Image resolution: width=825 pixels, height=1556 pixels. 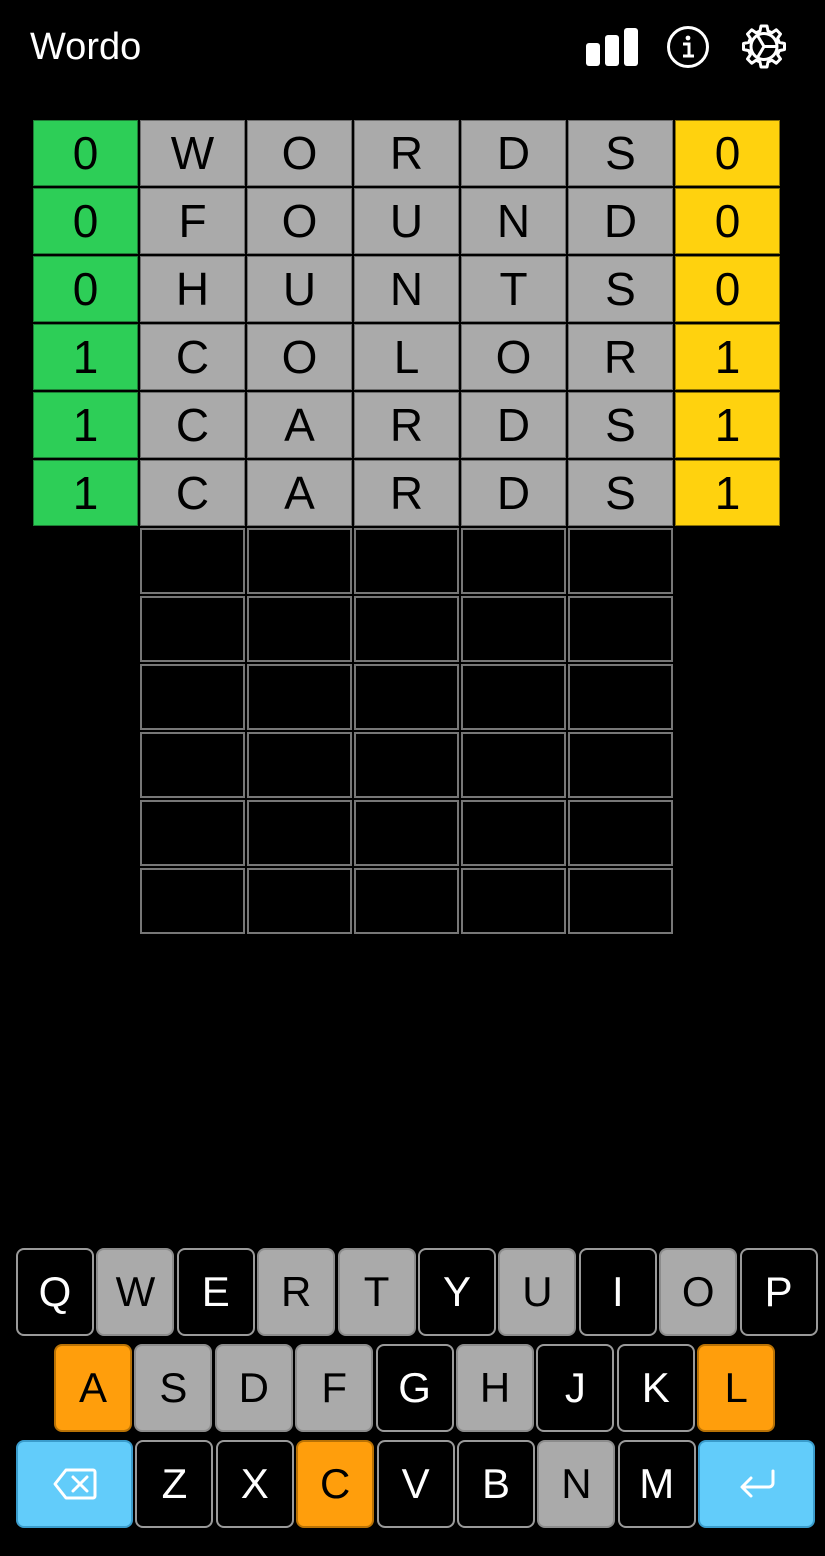 What do you see at coordinates (575, 1388) in the screenshot?
I see `key-j: J` at bounding box center [575, 1388].